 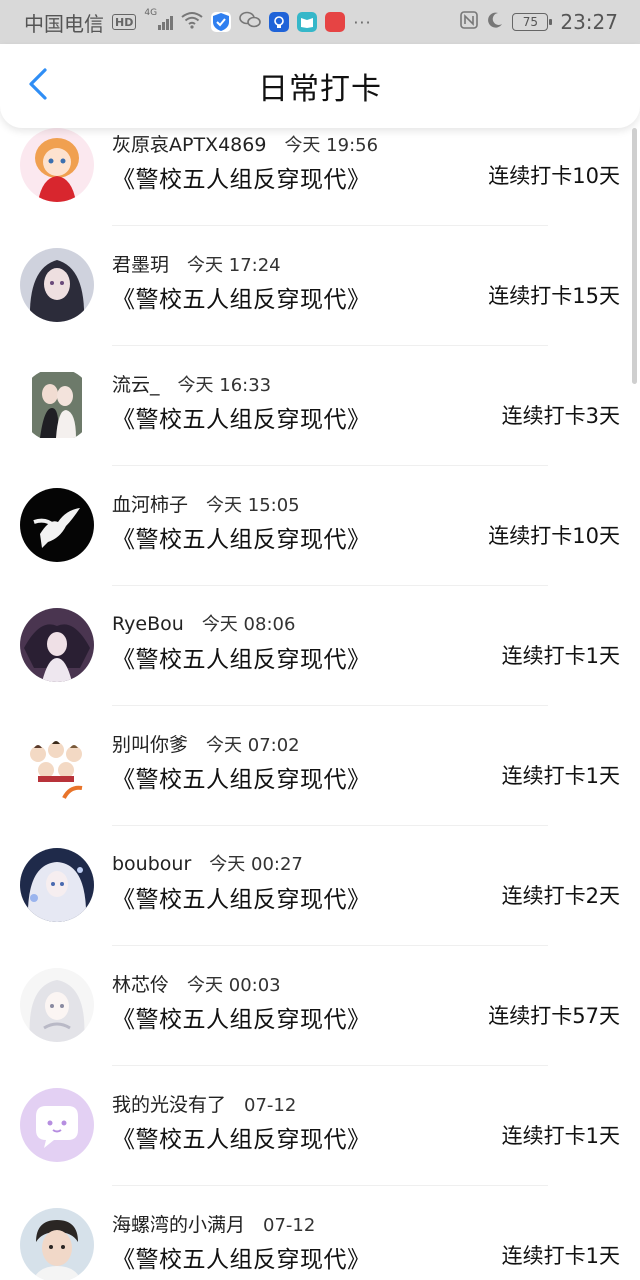 I want to click on checkin-time: 今天 16:33, so click(x=224, y=385).